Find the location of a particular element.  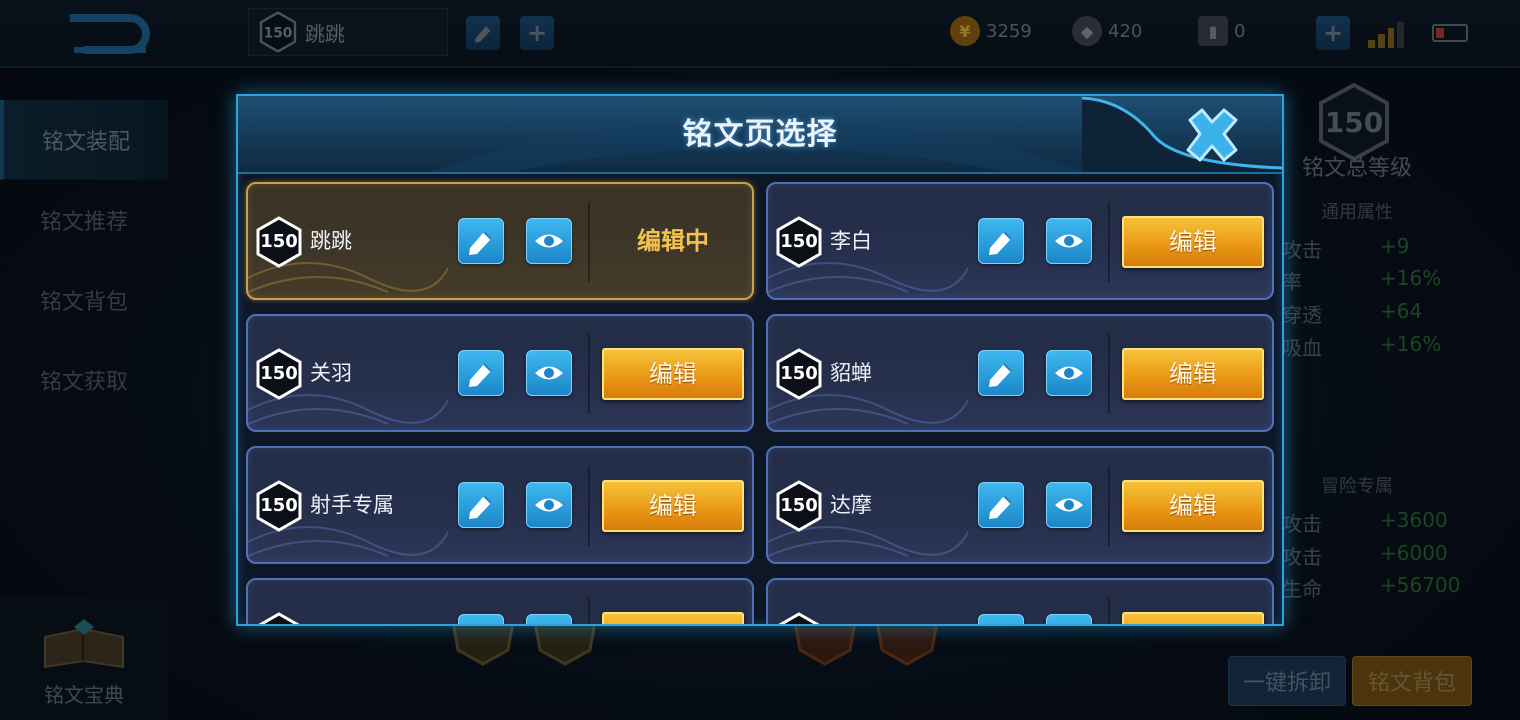

rune-page-card: 150 李白 编辑 is located at coordinates (1020, 241).